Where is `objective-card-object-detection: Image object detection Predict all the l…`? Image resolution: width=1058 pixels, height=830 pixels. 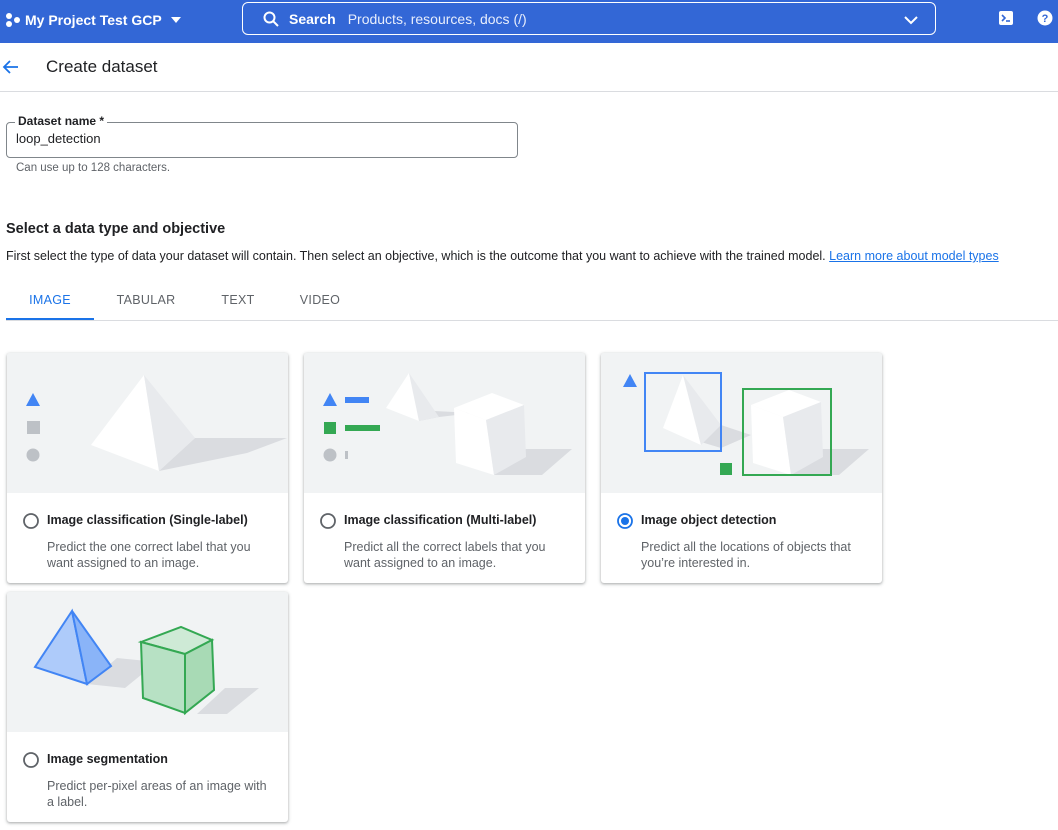 objective-card-object-detection: Image object detection Predict all the l… is located at coordinates (741, 468).